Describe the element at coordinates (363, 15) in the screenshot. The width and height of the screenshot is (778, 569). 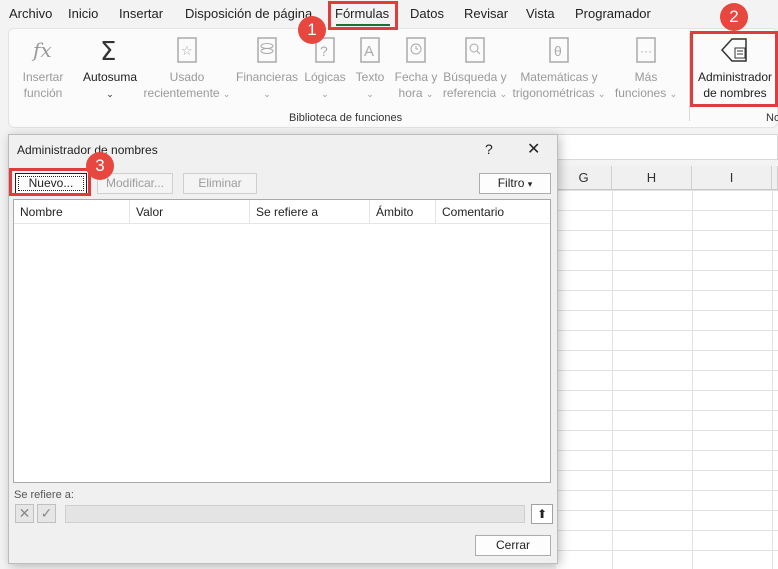
I see `highlight-formulas-tab` at that location.